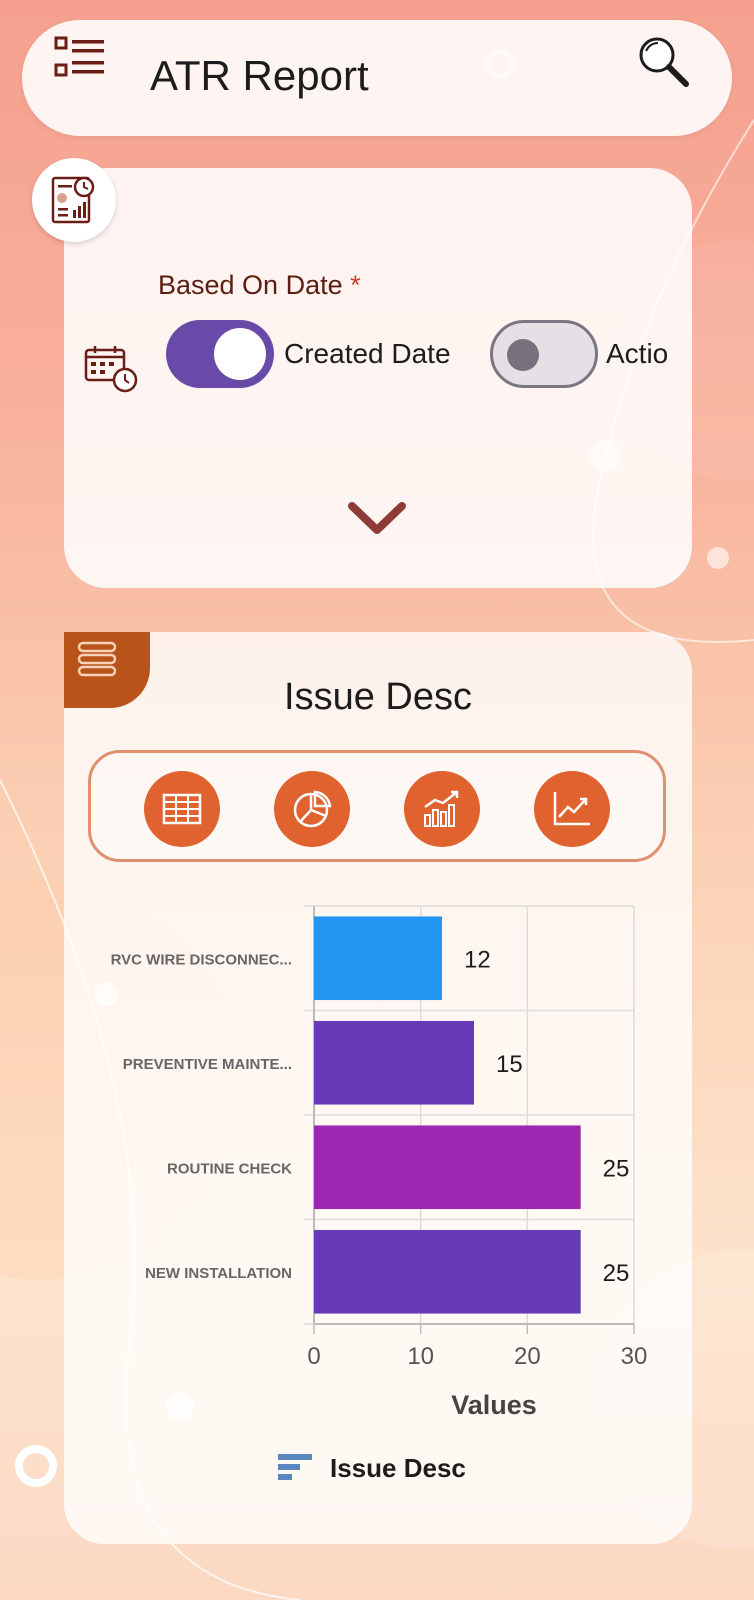 The width and height of the screenshot is (754, 1600). What do you see at coordinates (312, 809) in the screenshot?
I see `pie-chart-icon` at bounding box center [312, 809].